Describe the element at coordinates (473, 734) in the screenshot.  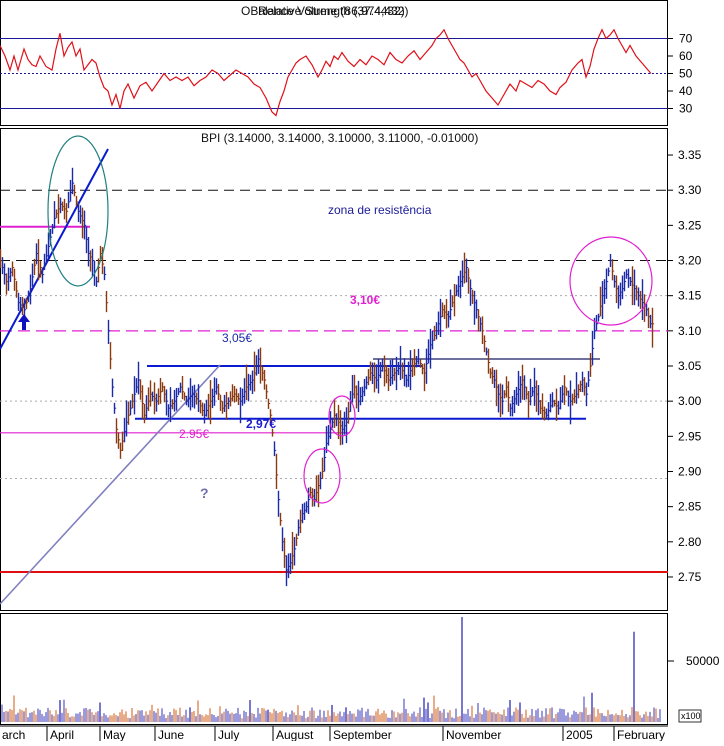
I see `x-axis-label: November` at that location.